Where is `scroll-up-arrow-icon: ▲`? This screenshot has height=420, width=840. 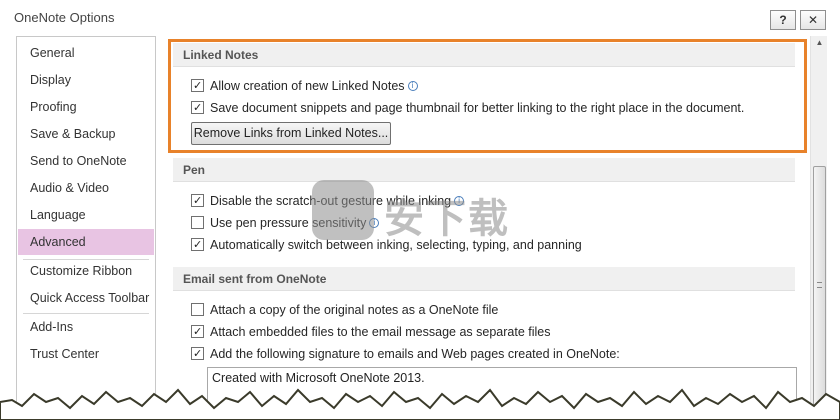 scroll-up-arrow-icon: ▲ is located at coordinates (819, 45).